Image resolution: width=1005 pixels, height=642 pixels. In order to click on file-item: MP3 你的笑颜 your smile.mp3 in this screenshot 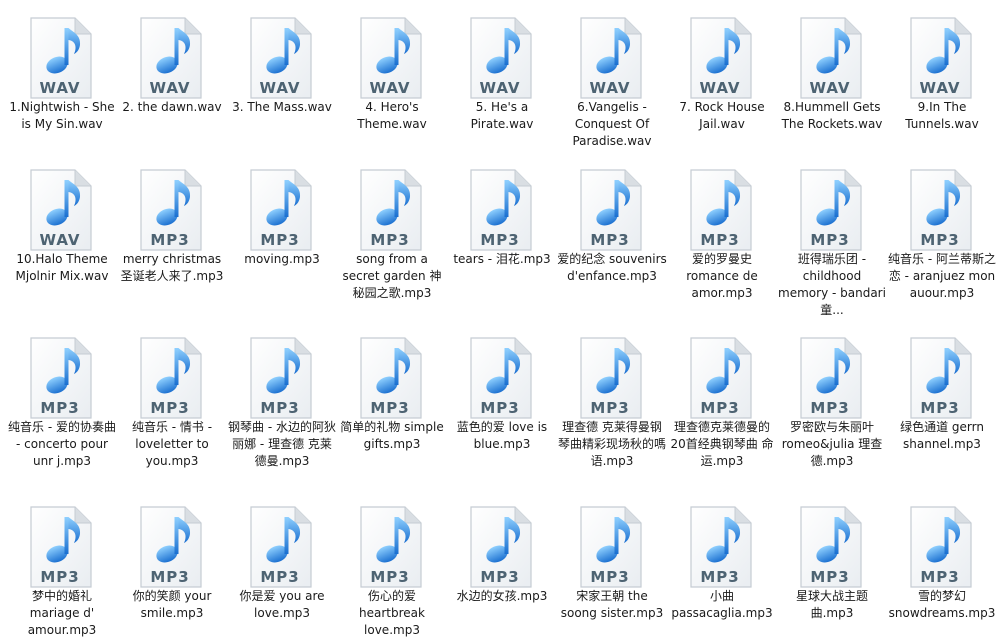, I will do `click(172, 569)`.